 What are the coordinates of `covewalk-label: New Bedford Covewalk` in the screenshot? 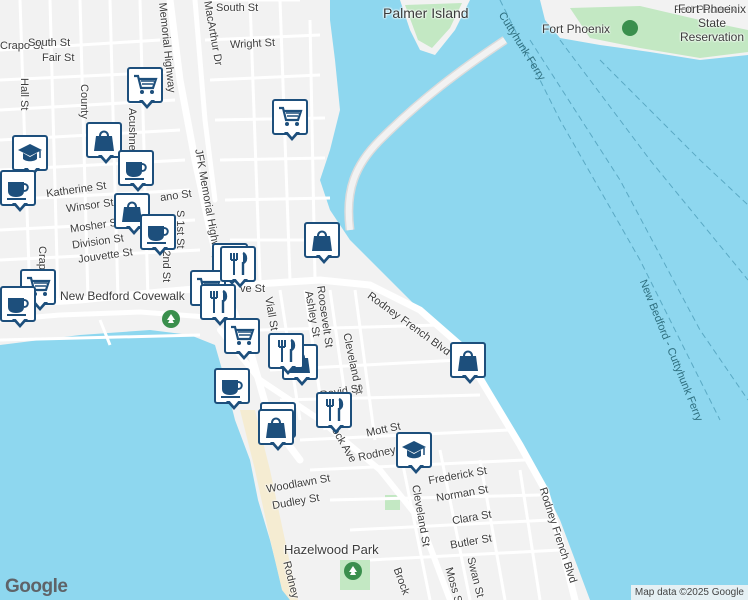 It's located at (122, 296).